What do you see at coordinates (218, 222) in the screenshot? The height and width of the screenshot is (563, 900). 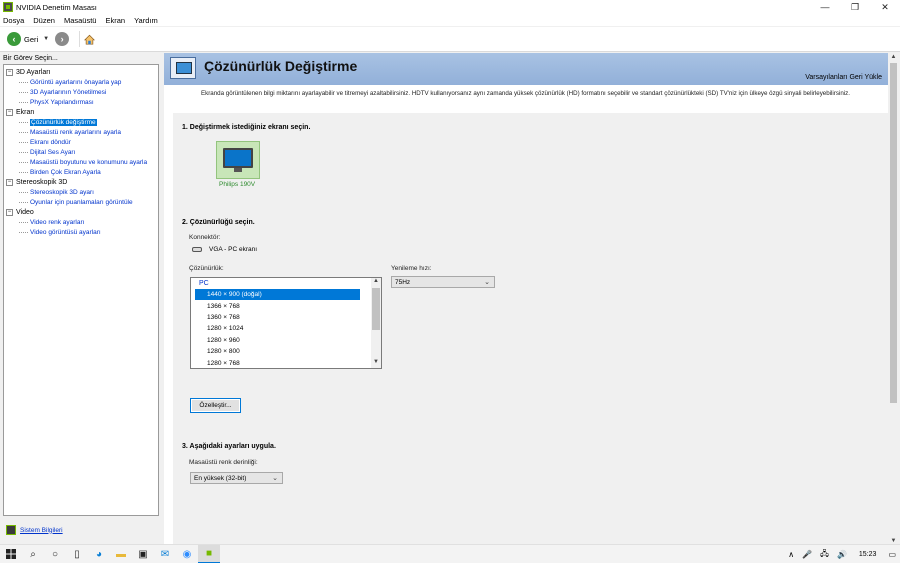 I see `section2-title: 2. Çözünürlüğü seçin.` at bounding box center [218, 222].